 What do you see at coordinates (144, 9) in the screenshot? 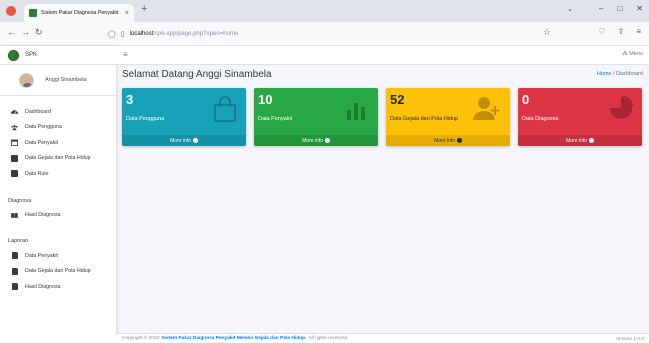
I see `new-tab-button: +` at bounding box center [144, 9].